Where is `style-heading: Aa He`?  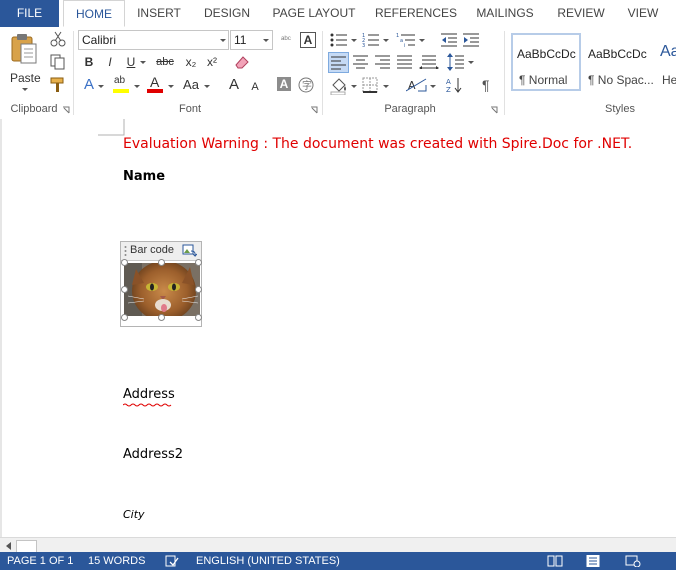
style-heading: Aa He is located at coordinates (666, 62).